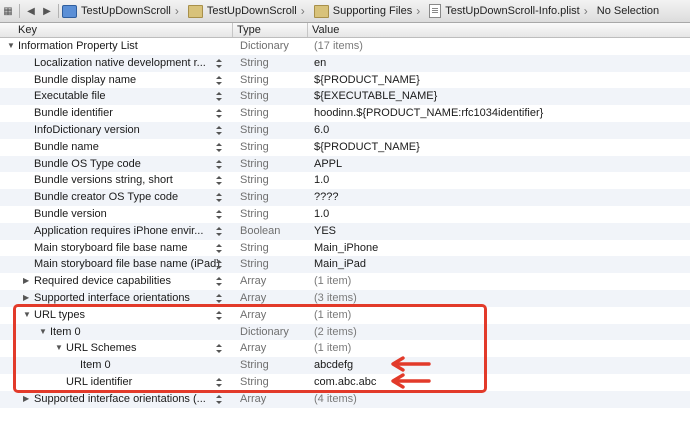  Describe the element at coordinates (338, 46) in the screenshot. I see `row-value: (17 items)` at that location.